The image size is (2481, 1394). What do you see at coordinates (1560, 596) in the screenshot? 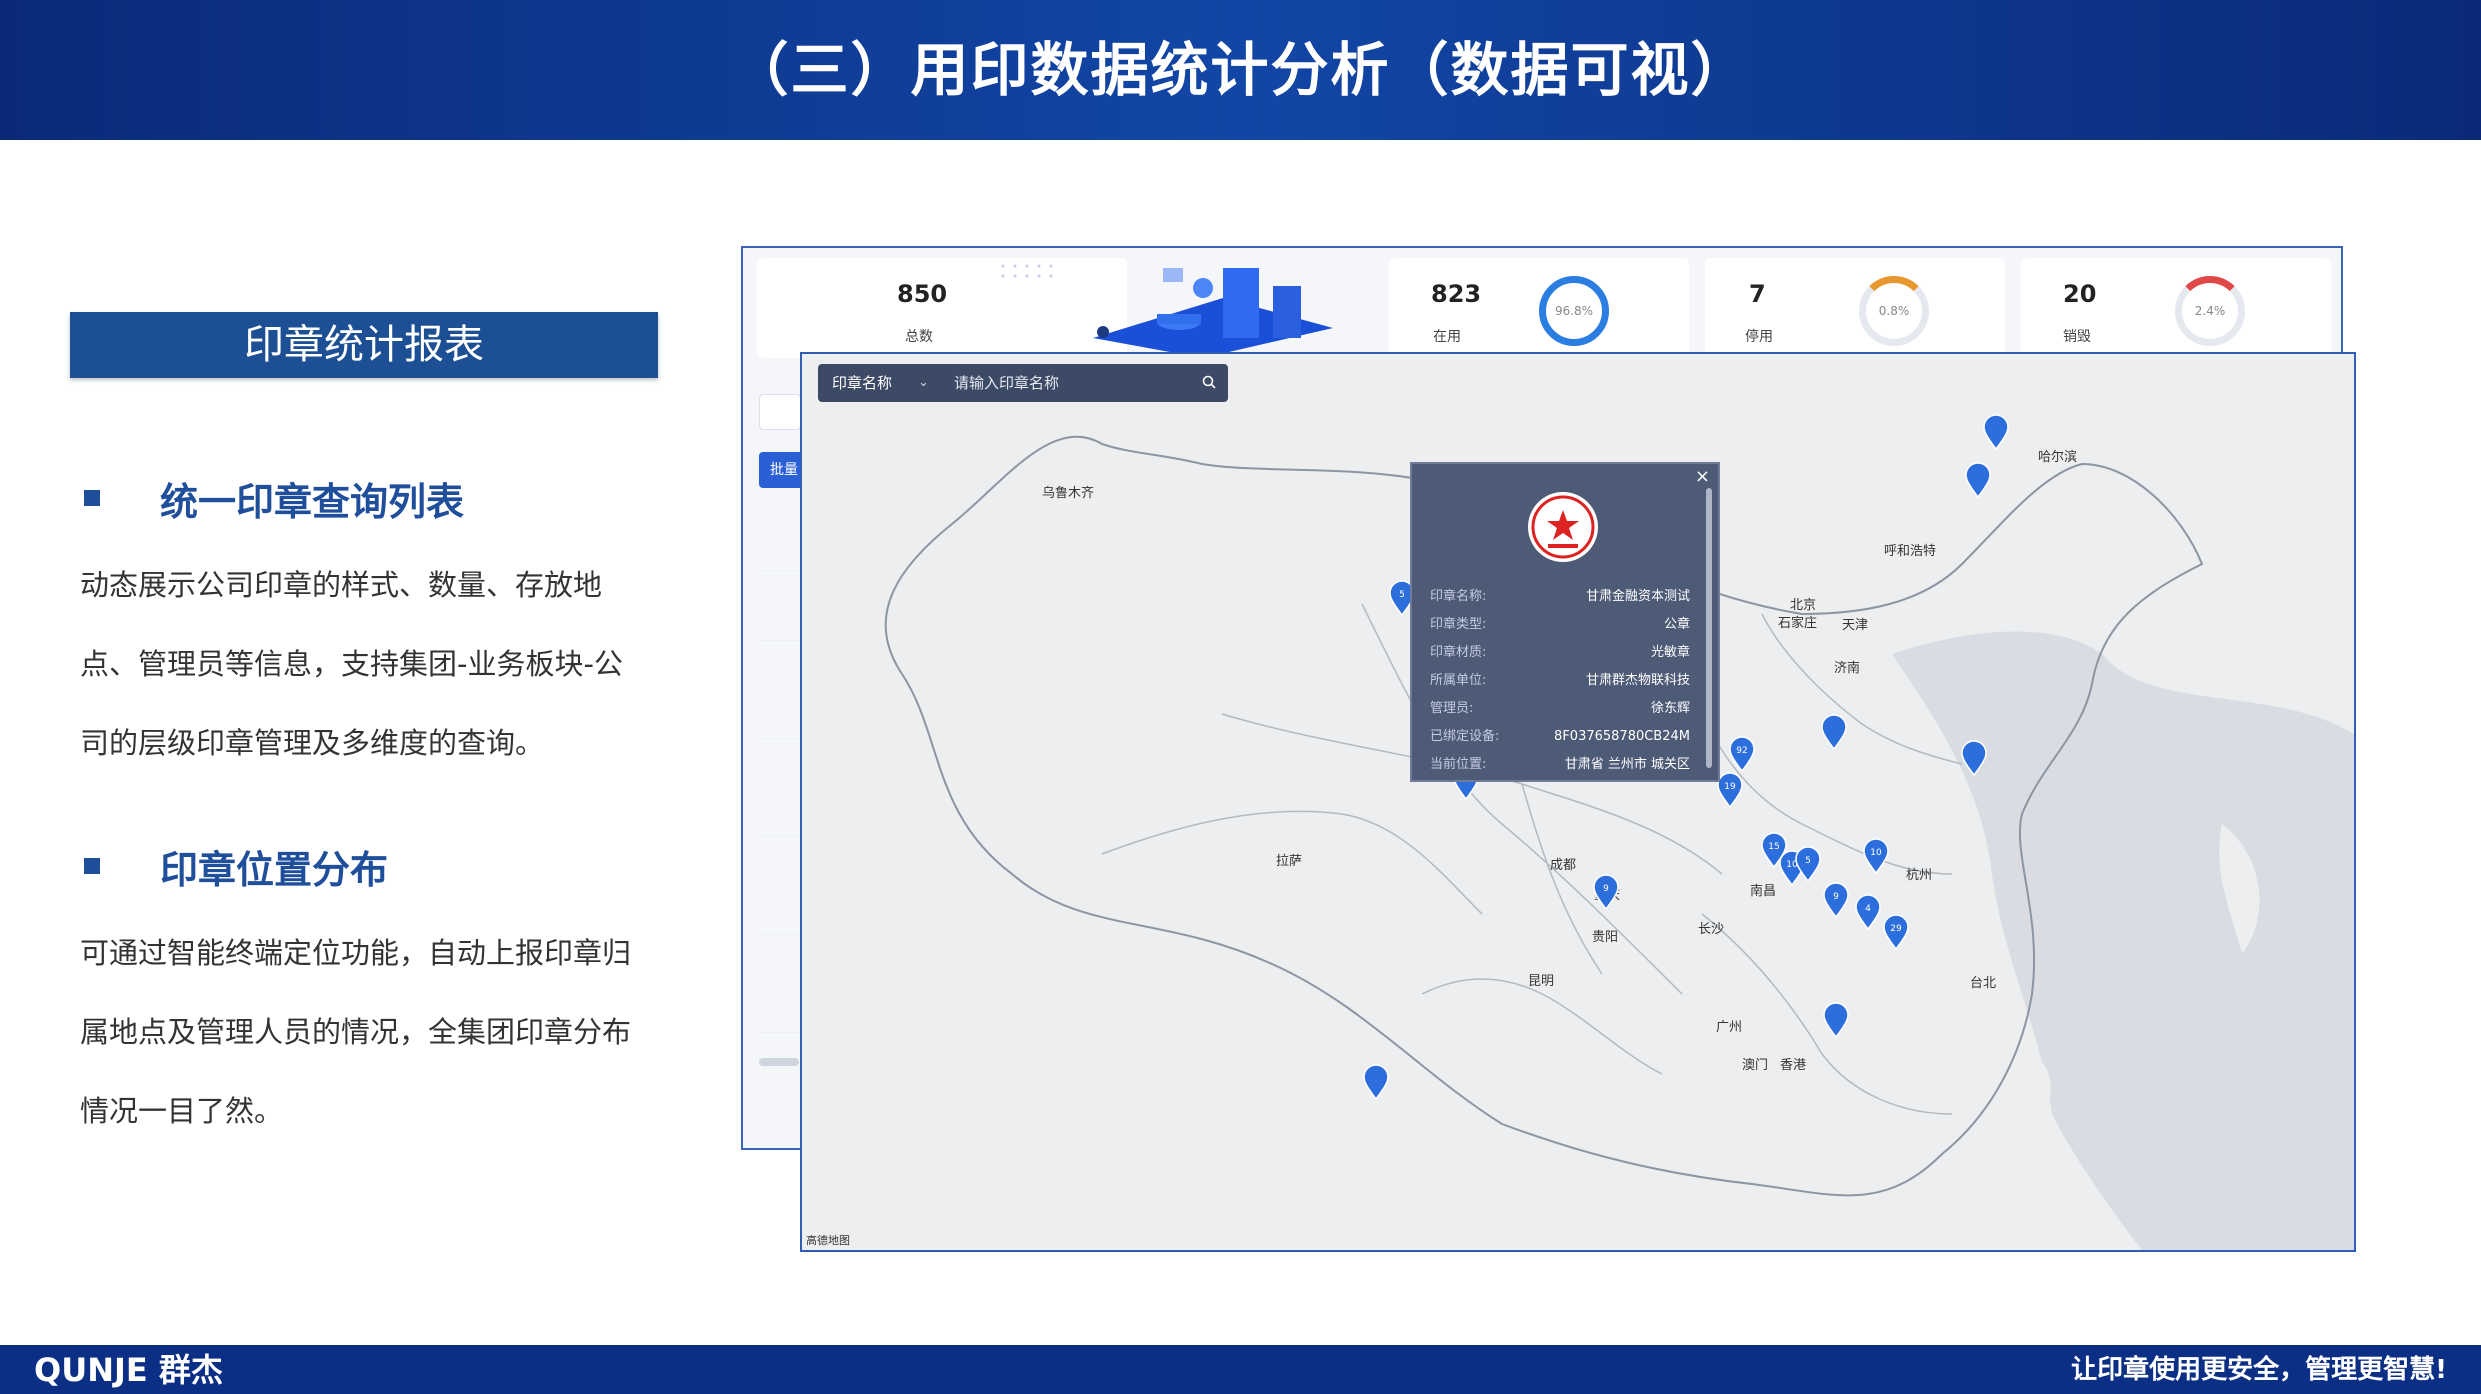
I see `popup-row: 印章名称: 甘肃金融资本测试` at bounding box center [1560, 596].